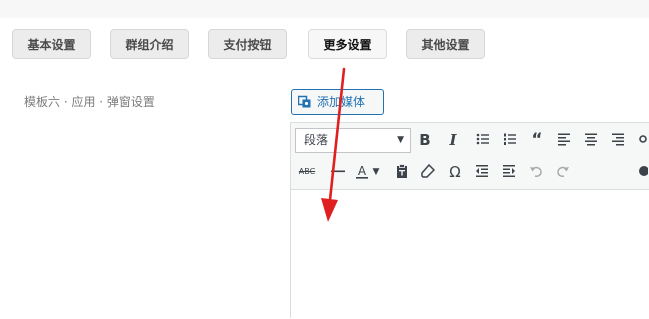 The image size is (649, 319). I want to click on clear-formatting-icon, so click(428, 172).